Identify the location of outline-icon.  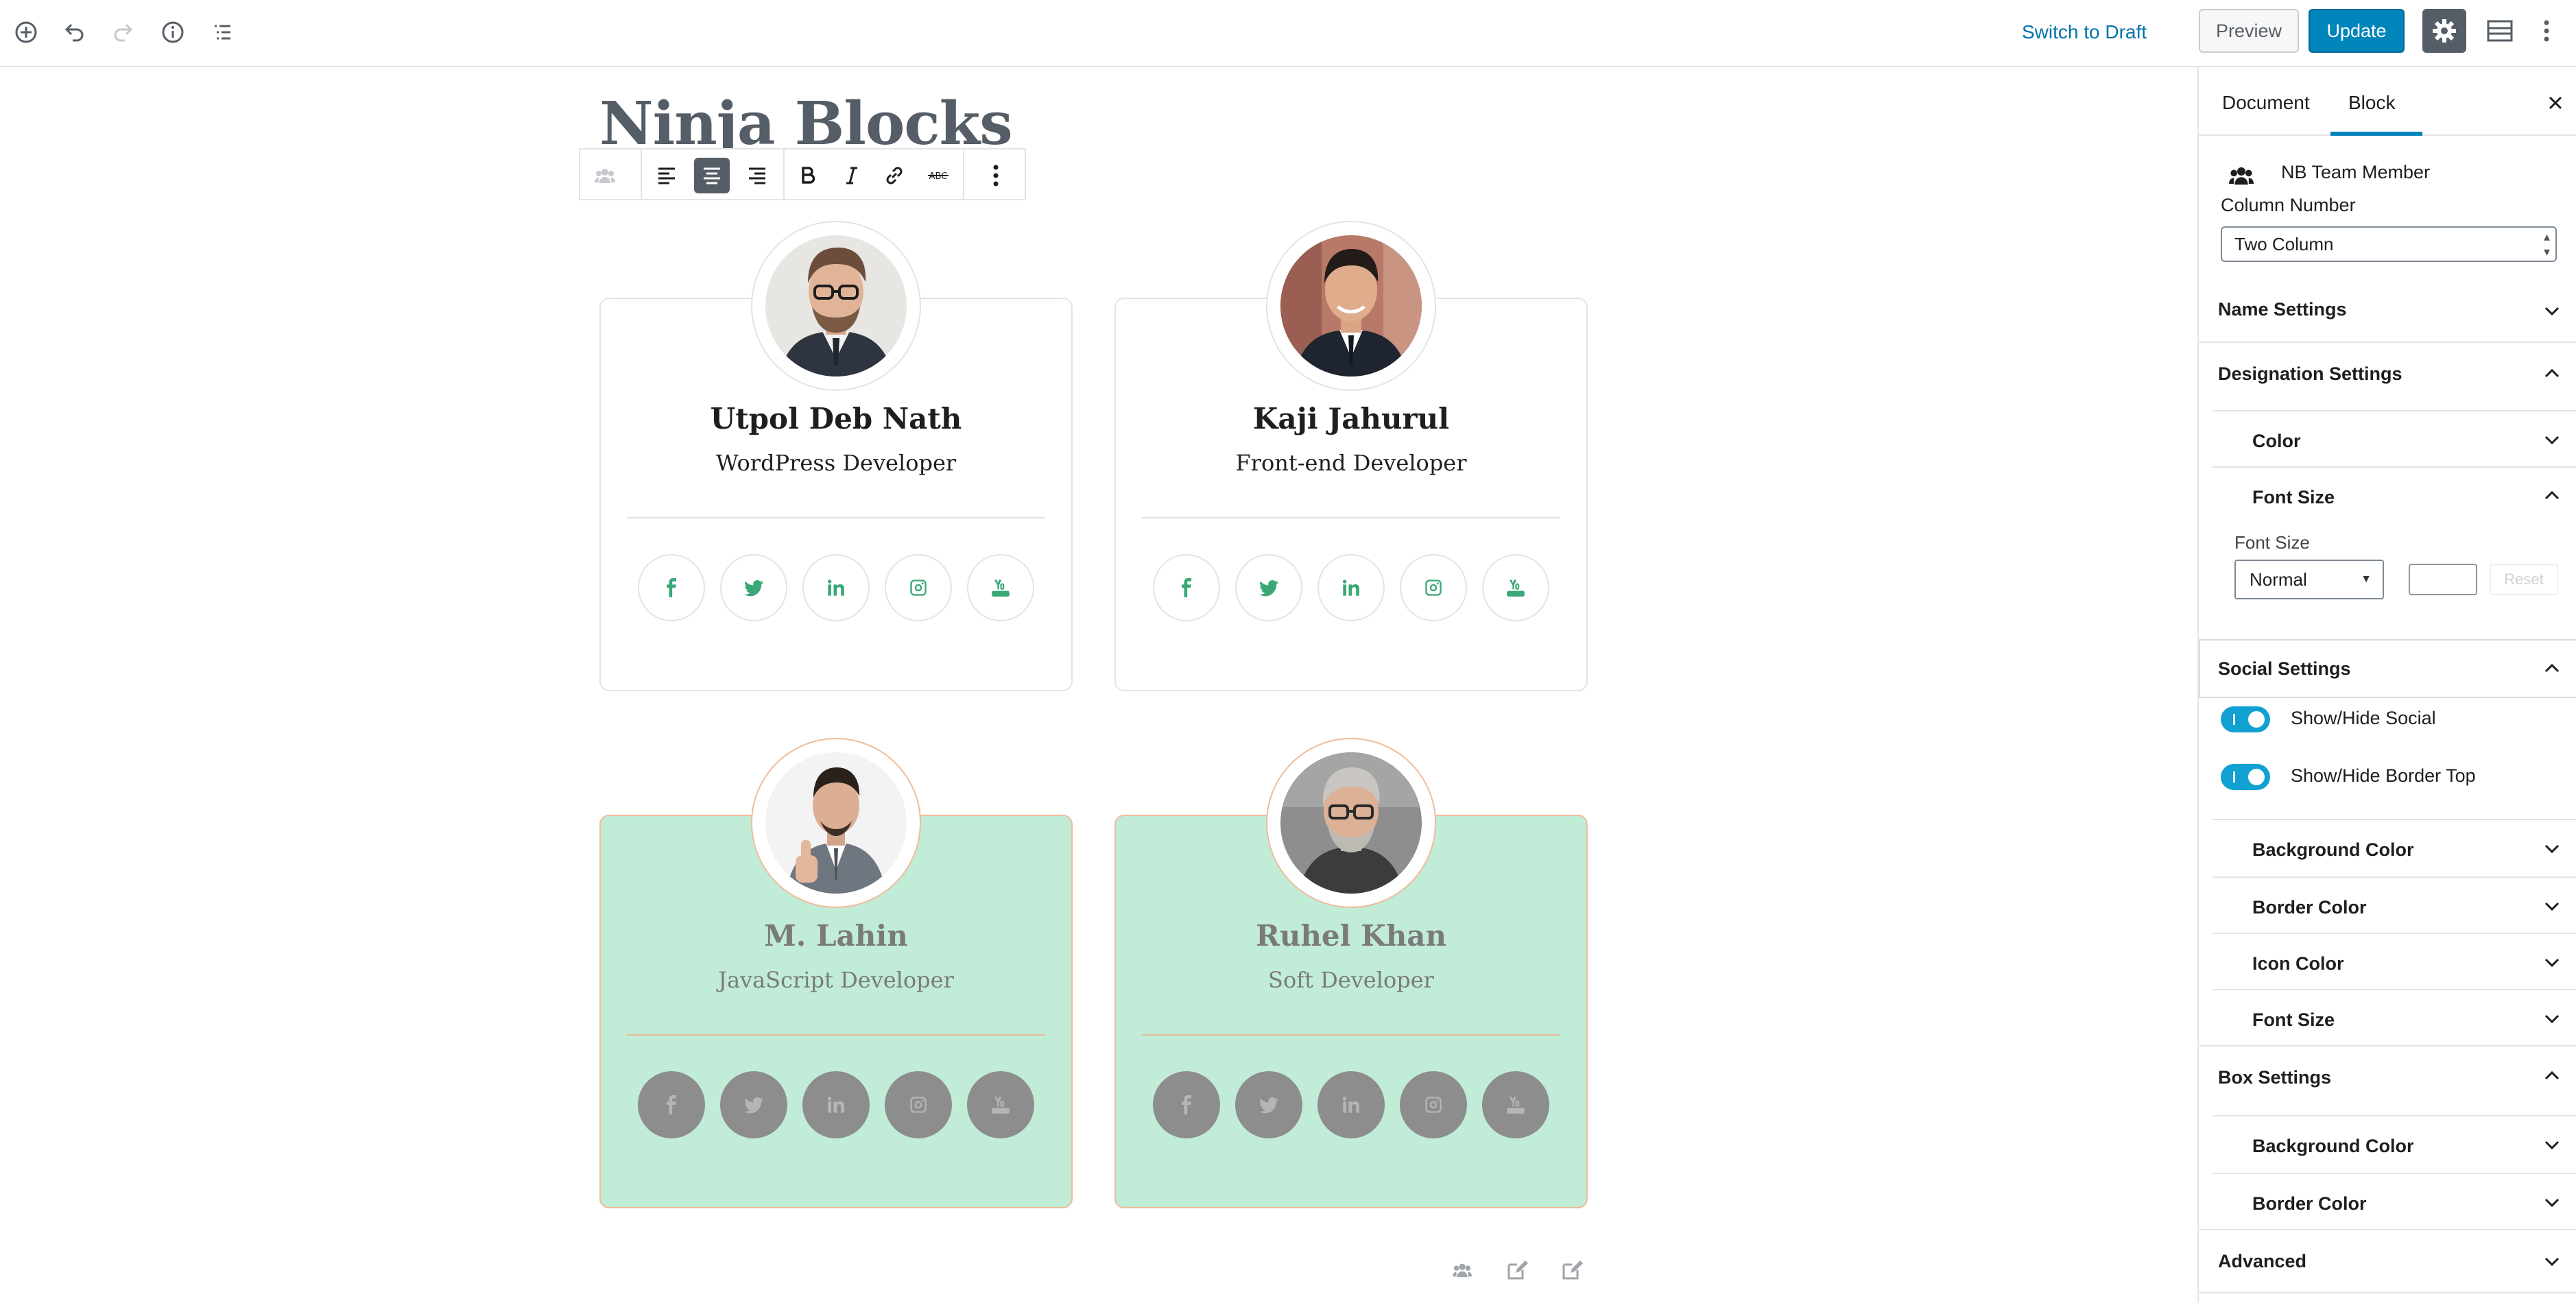
(222, 32).